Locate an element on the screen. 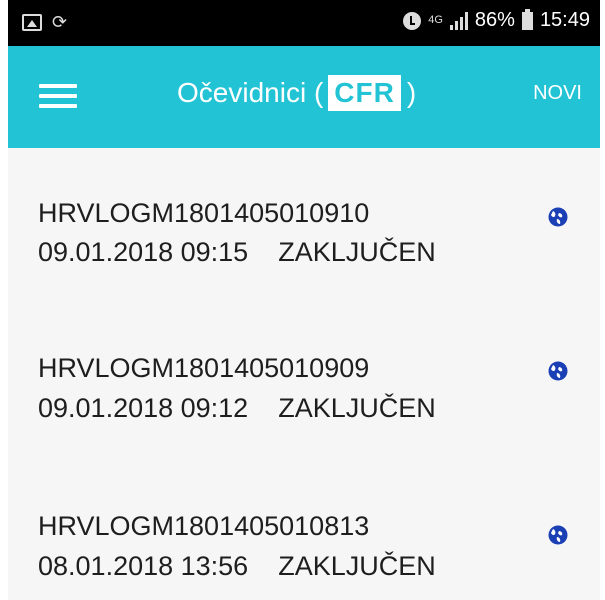  menu-icon is located at coordinates (58, 98).